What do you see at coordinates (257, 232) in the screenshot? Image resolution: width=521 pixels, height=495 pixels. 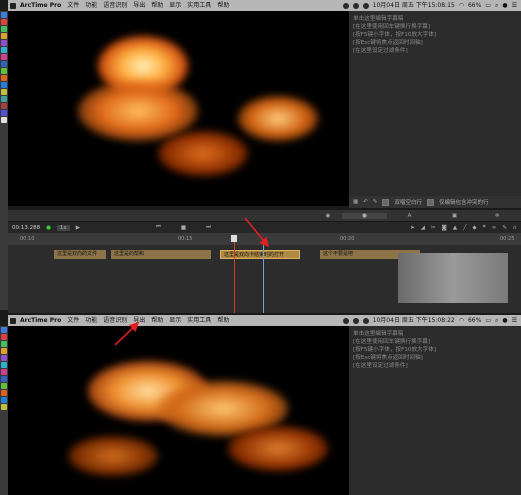 I see `red-arrow-to-clip` at bounding box center [257, 232].